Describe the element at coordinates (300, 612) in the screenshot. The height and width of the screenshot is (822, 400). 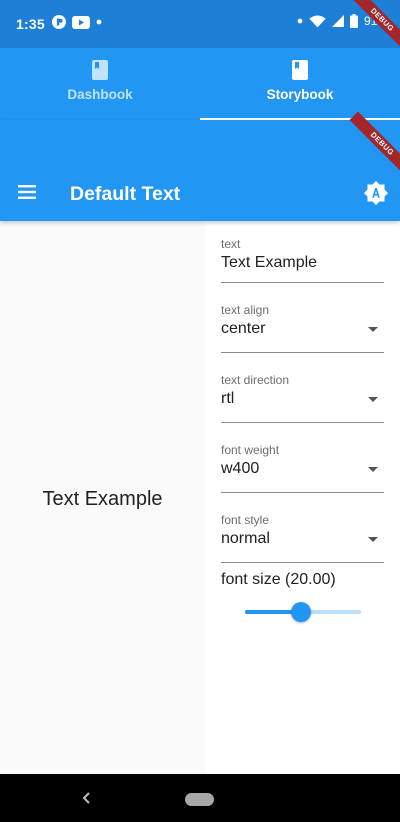
I see `slider-thumb` at that location.